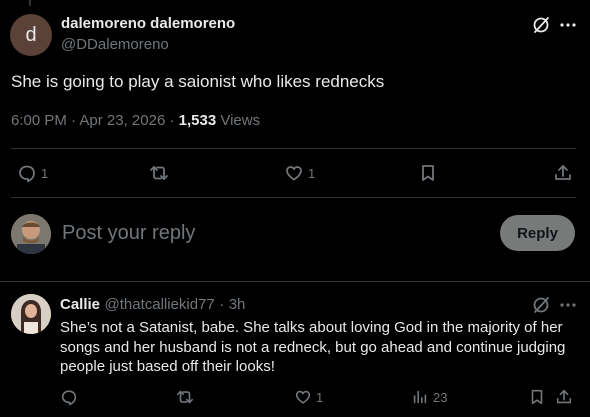  Describe the element at coordinates (39, 120) in the screenshot. I see `tweet-time: 6:00 PM` at that location.